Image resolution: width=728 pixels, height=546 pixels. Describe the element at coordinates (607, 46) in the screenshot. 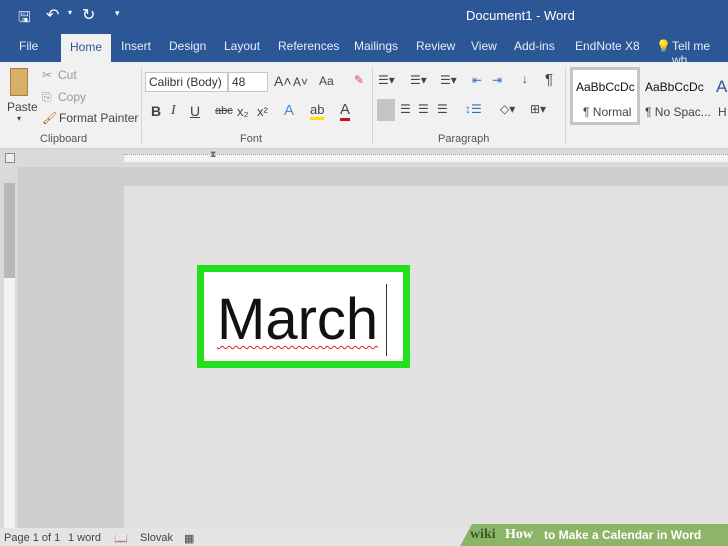

I see `tab-endnote: EndNote X8` at that location.